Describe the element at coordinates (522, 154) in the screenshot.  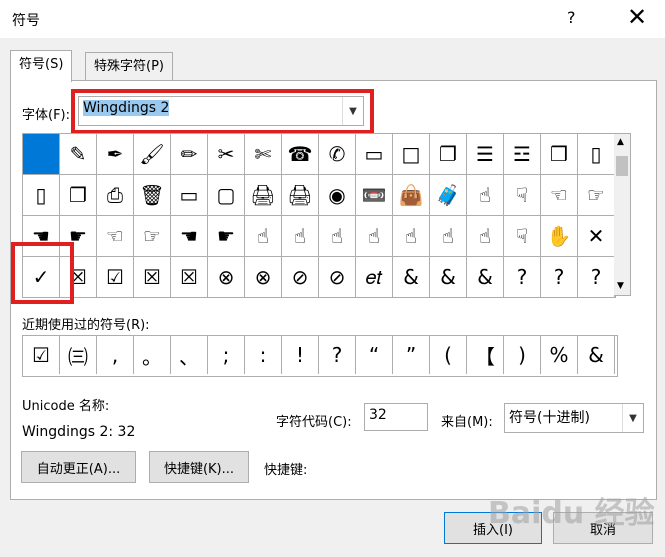
I see `symbol-cell: ☲` at that location.